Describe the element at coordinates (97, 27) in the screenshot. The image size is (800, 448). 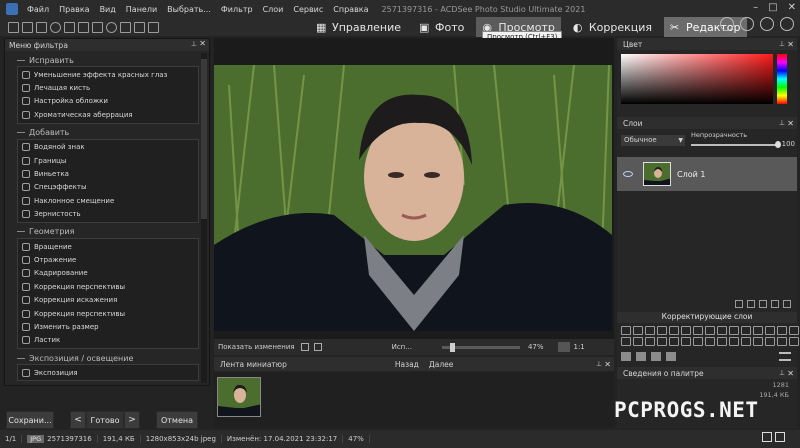
I see `brush-tool-icon` at that location.